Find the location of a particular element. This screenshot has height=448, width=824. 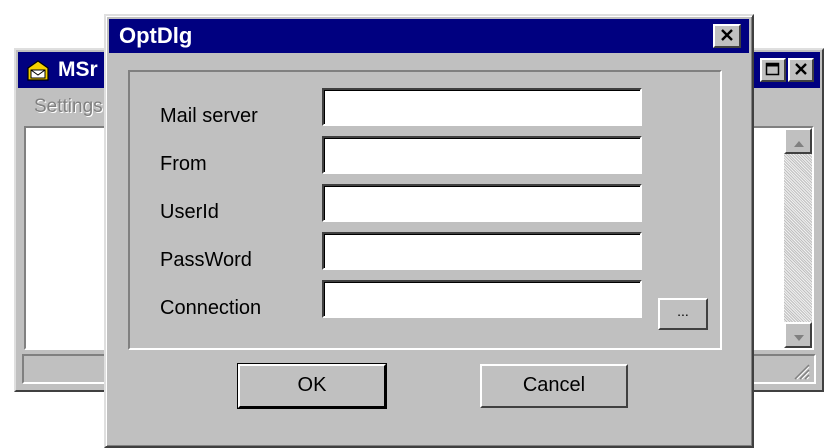

menu-settings: Settings is located at coordinates (68, 107).